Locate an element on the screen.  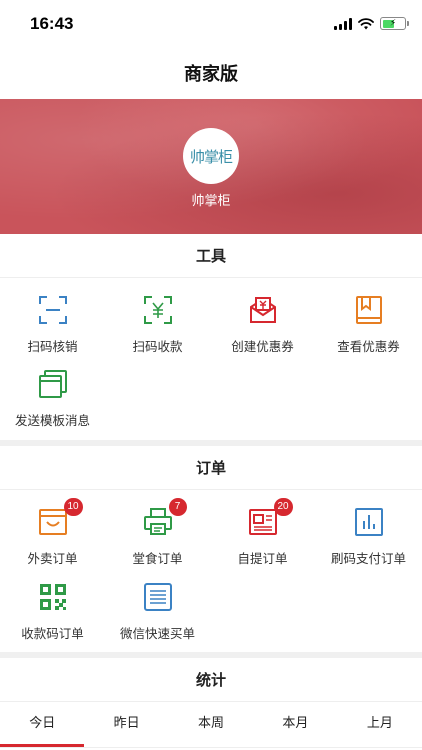
scan-verify-button: 扫码核销 is located at coordinates (52, 325).